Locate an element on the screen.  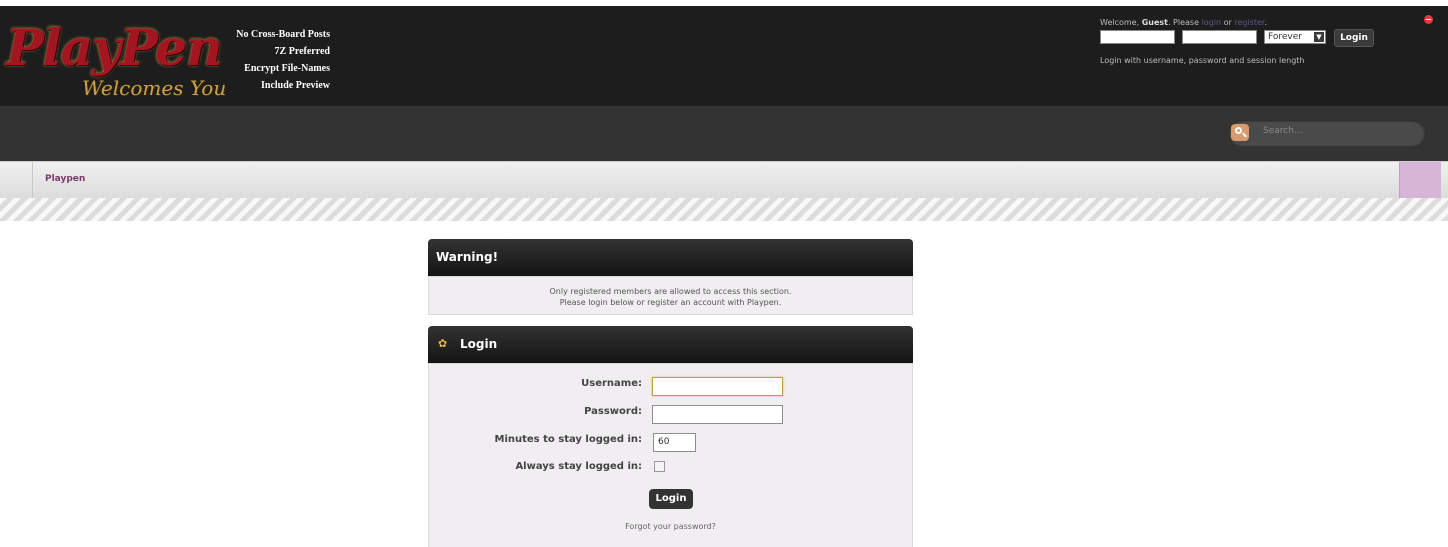
minutes-field: 60 is located at coordinates (674, 442).